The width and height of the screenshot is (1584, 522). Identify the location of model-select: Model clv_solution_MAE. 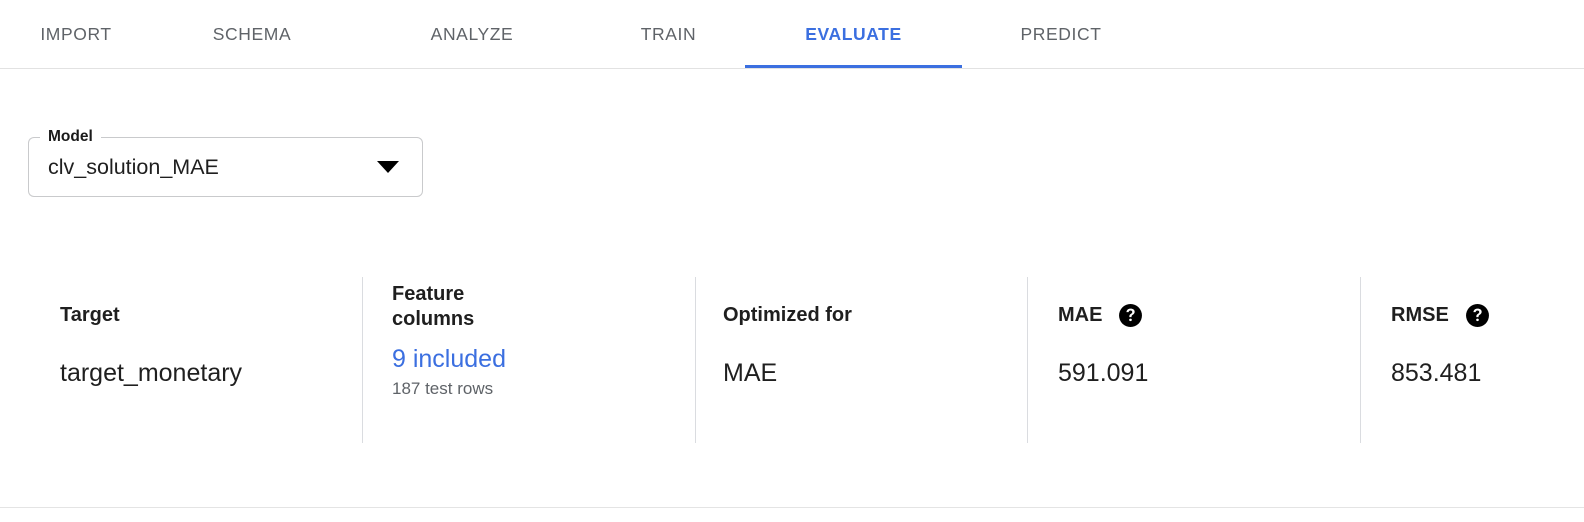
(225, 163).